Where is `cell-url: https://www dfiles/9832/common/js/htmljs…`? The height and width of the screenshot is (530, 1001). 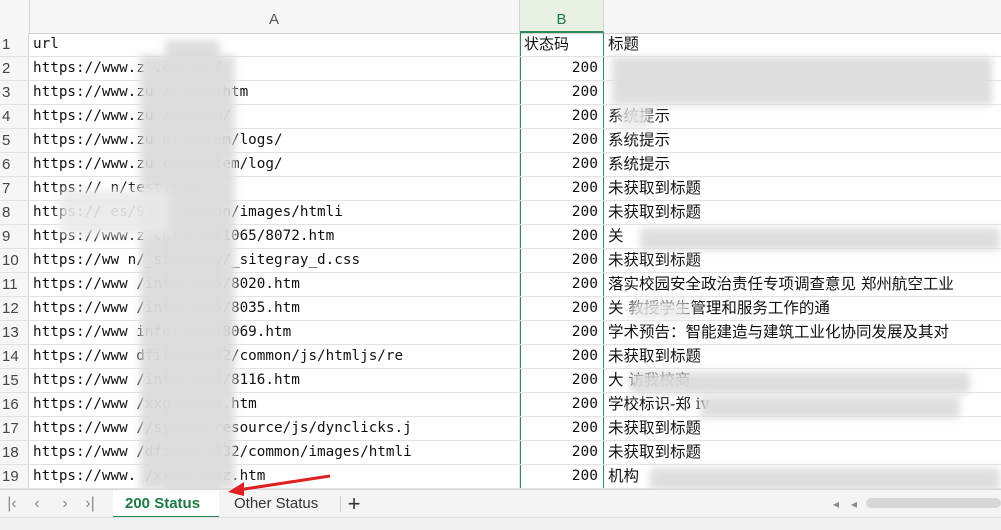
cell-url: https://www dfiles/9832/common/js/htmljs… is located at coordinates (274, 356).